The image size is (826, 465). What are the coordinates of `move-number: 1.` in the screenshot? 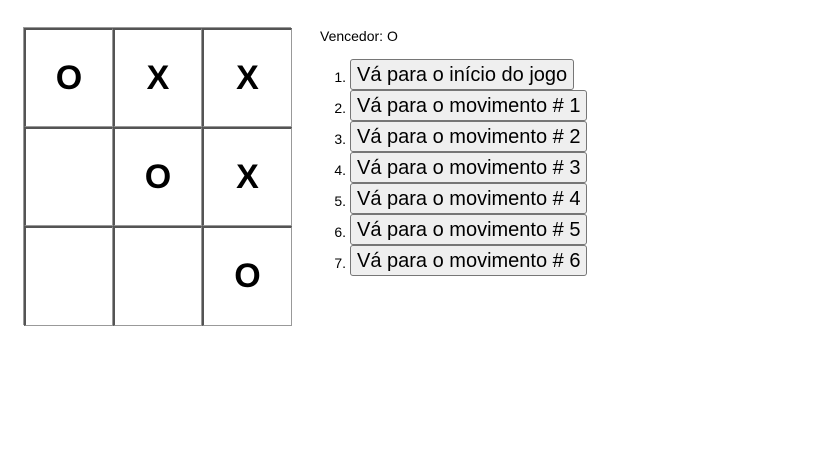 It's located at (340, 76).